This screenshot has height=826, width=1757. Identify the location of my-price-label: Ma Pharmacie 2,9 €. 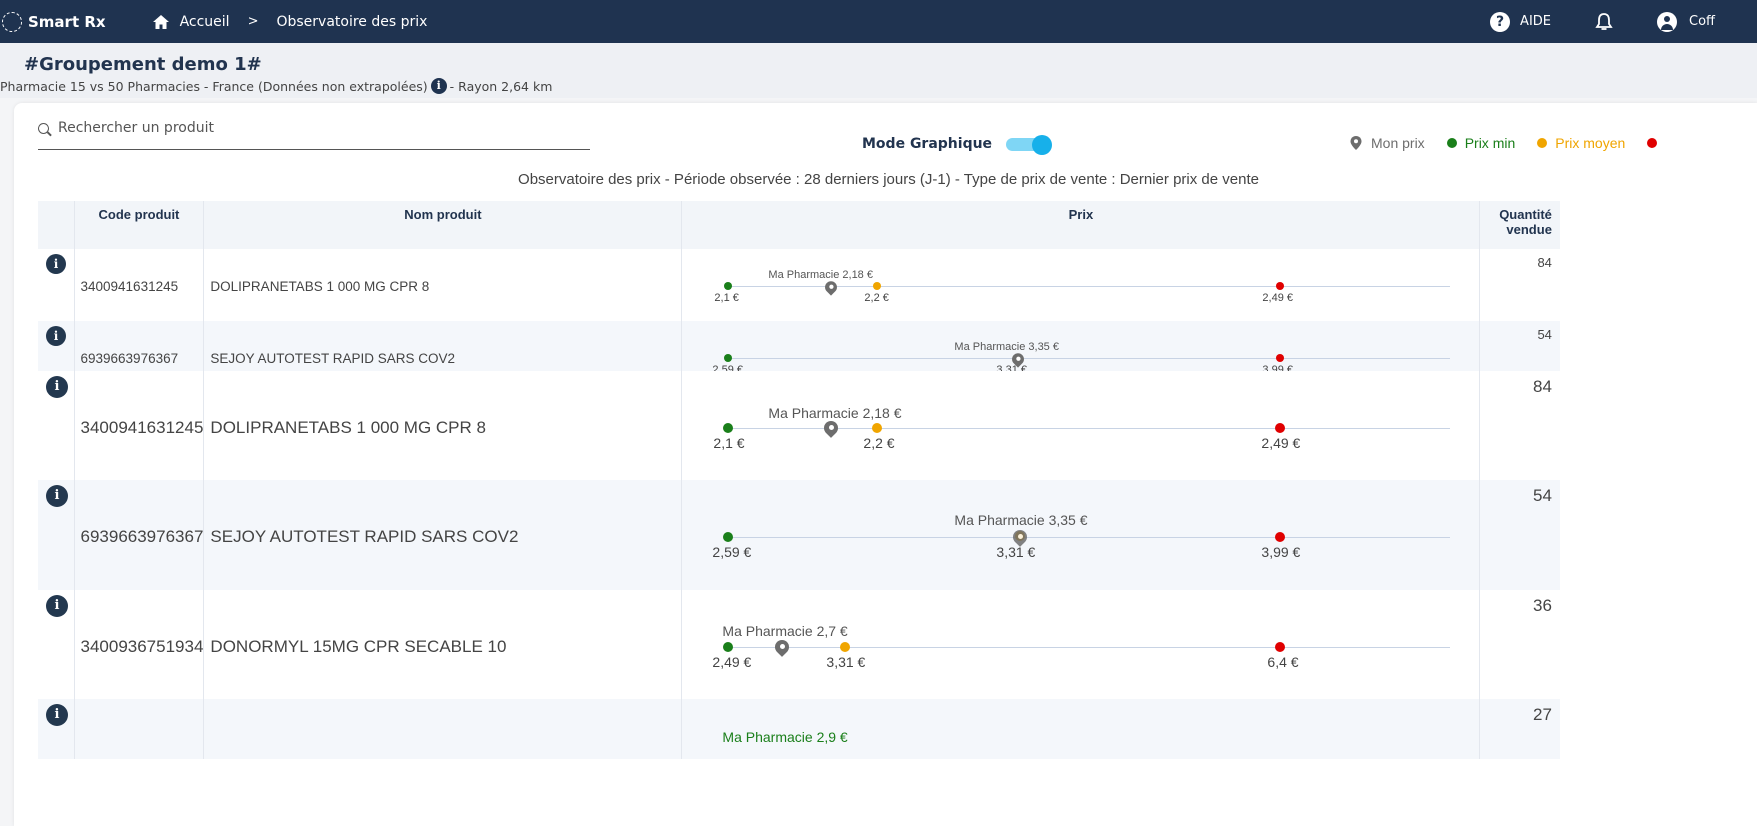
(785, 737).